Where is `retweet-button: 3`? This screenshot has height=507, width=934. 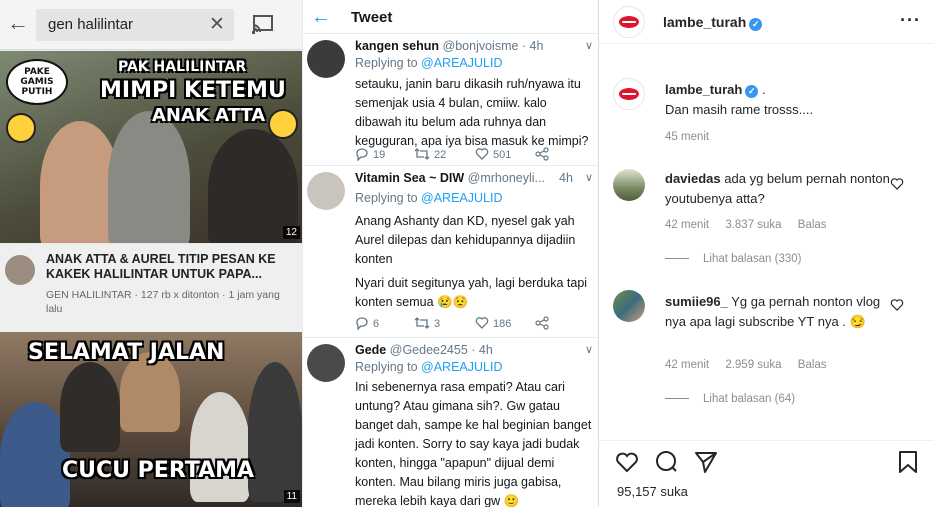
retweet-button: 3 is located at coordinates (427, 323).